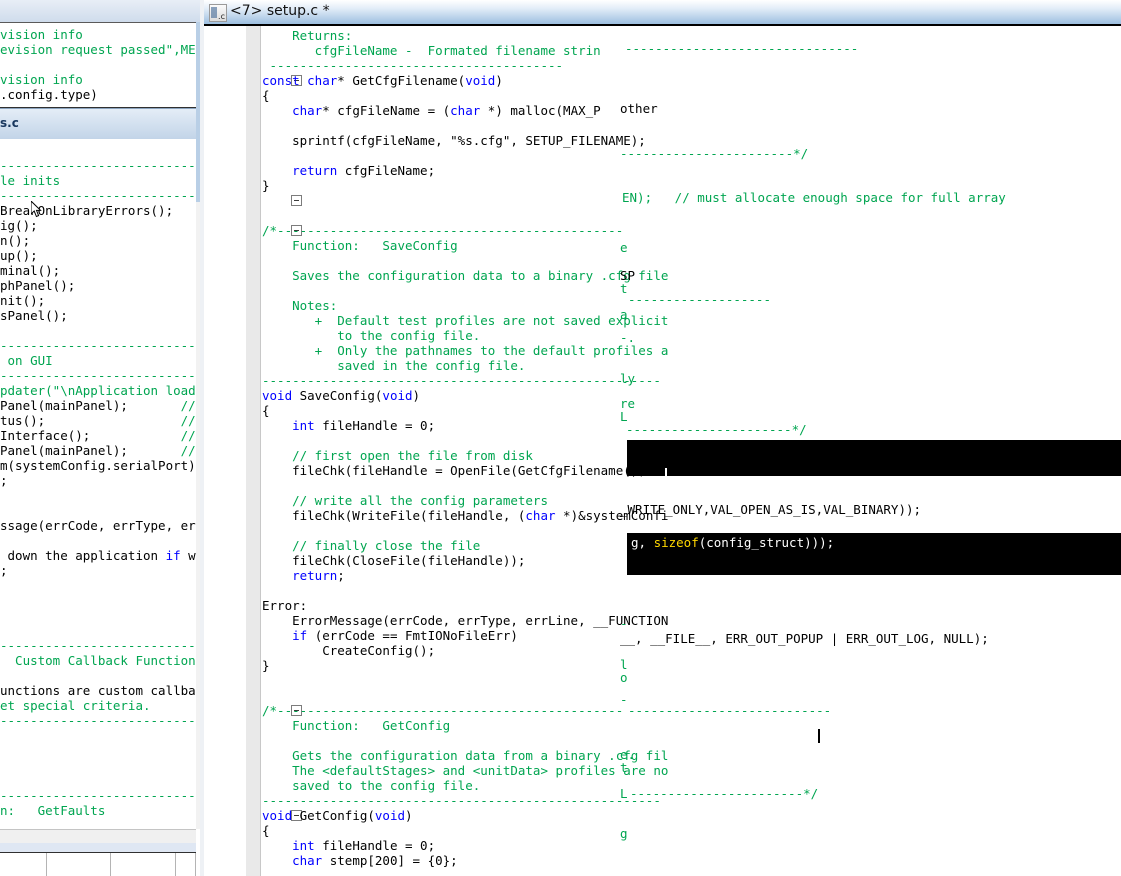 This screenshot has width=1121, height=876. Describe the element at coordinates (676, 542) in the screenshot. I see `keyword-token: sizeof` at that location.